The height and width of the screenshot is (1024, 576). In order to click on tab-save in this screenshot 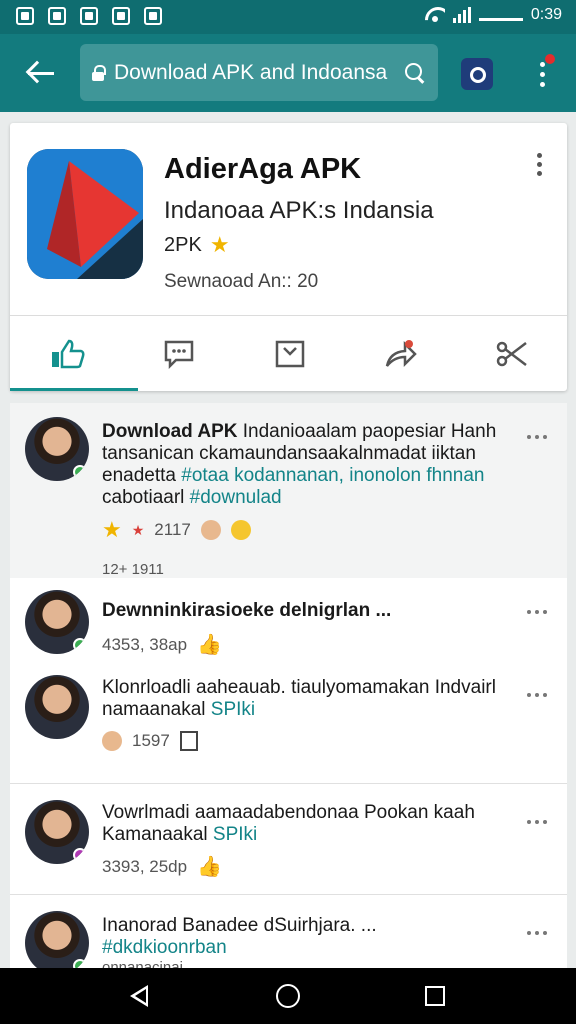, I will do `click(289, 354)`.